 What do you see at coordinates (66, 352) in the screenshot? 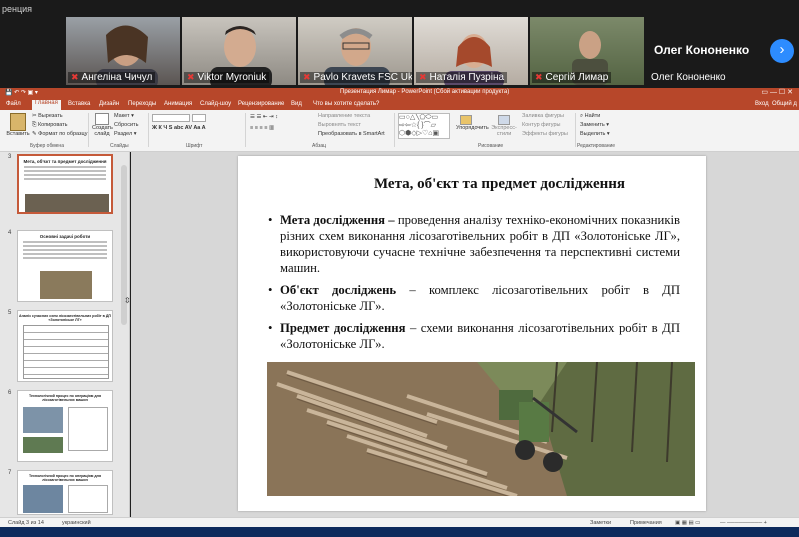
I see `thumbnail-table` at bounding box center [66, 352].